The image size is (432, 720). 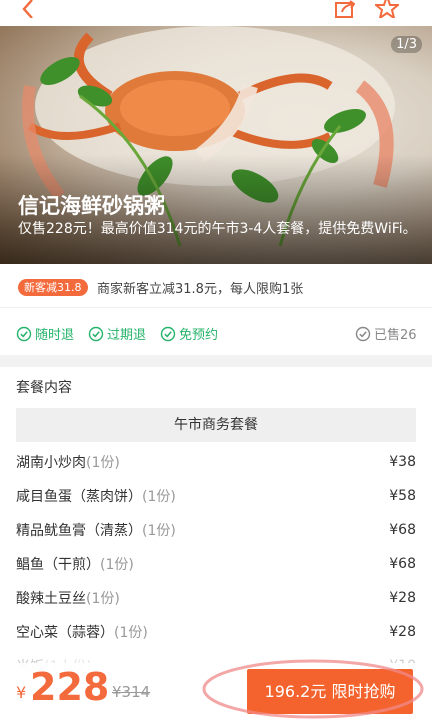 What do you see at coordinates (330, 691) in the screenshot?
I see `buy-now-button: 196.2元 限时抢购` at bounding box center [330, 691].